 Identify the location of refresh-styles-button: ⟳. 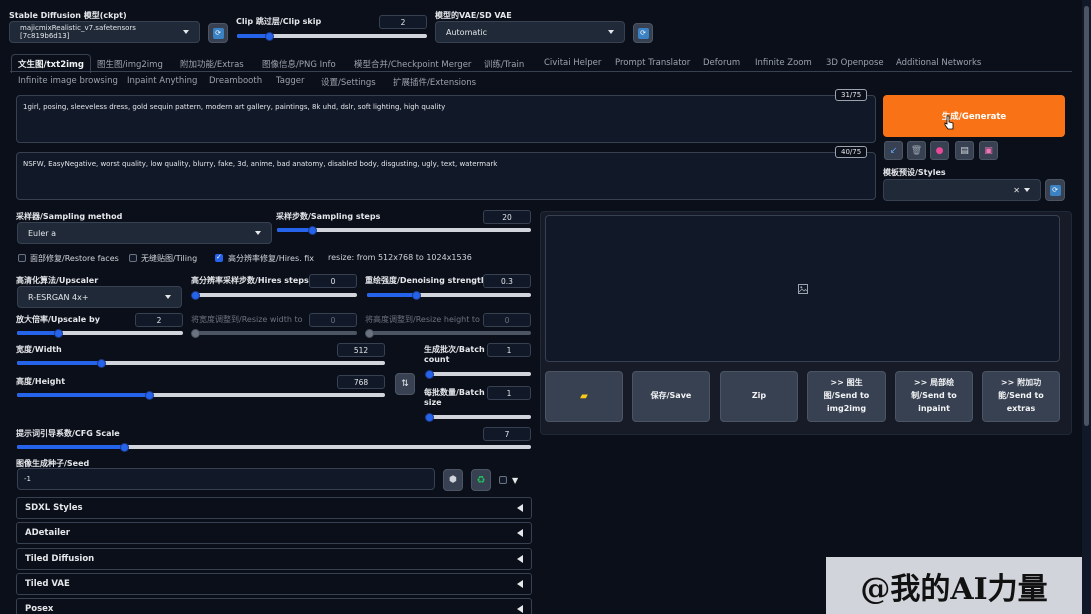
(1055, 190).